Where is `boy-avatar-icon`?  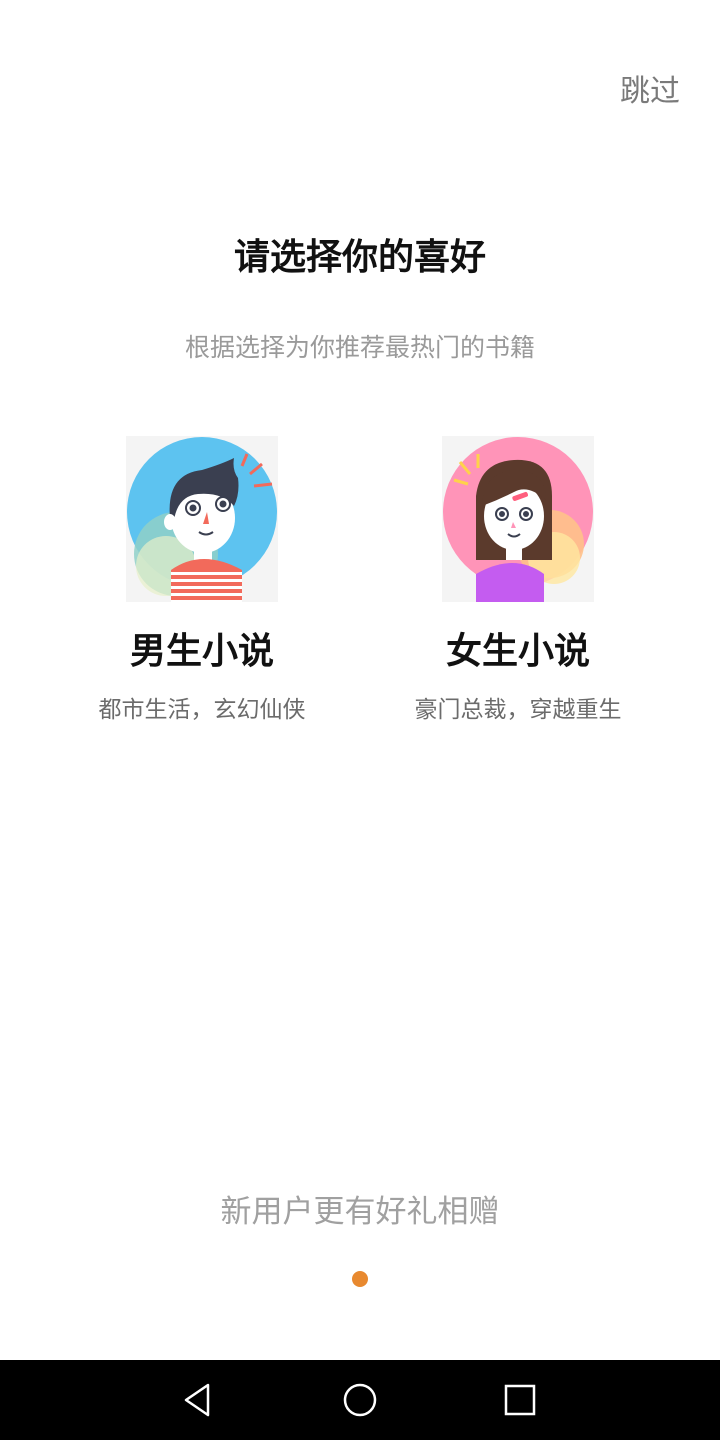 boy-avatar-icon is located at coordinates (202, 519).